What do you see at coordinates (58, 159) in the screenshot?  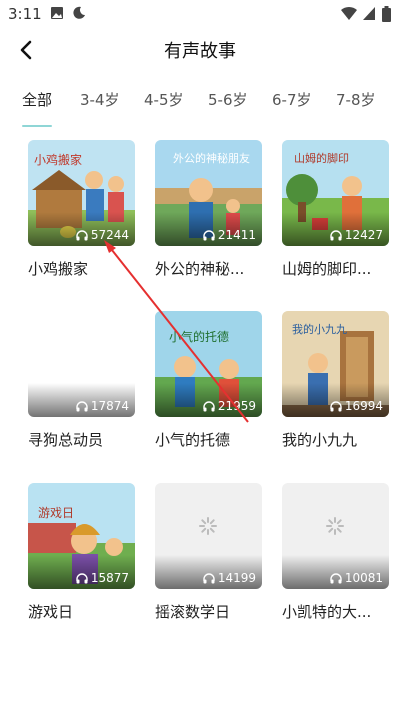 I see `cover-title-text: 小鸡搬家` at bounding box center [58, 159].